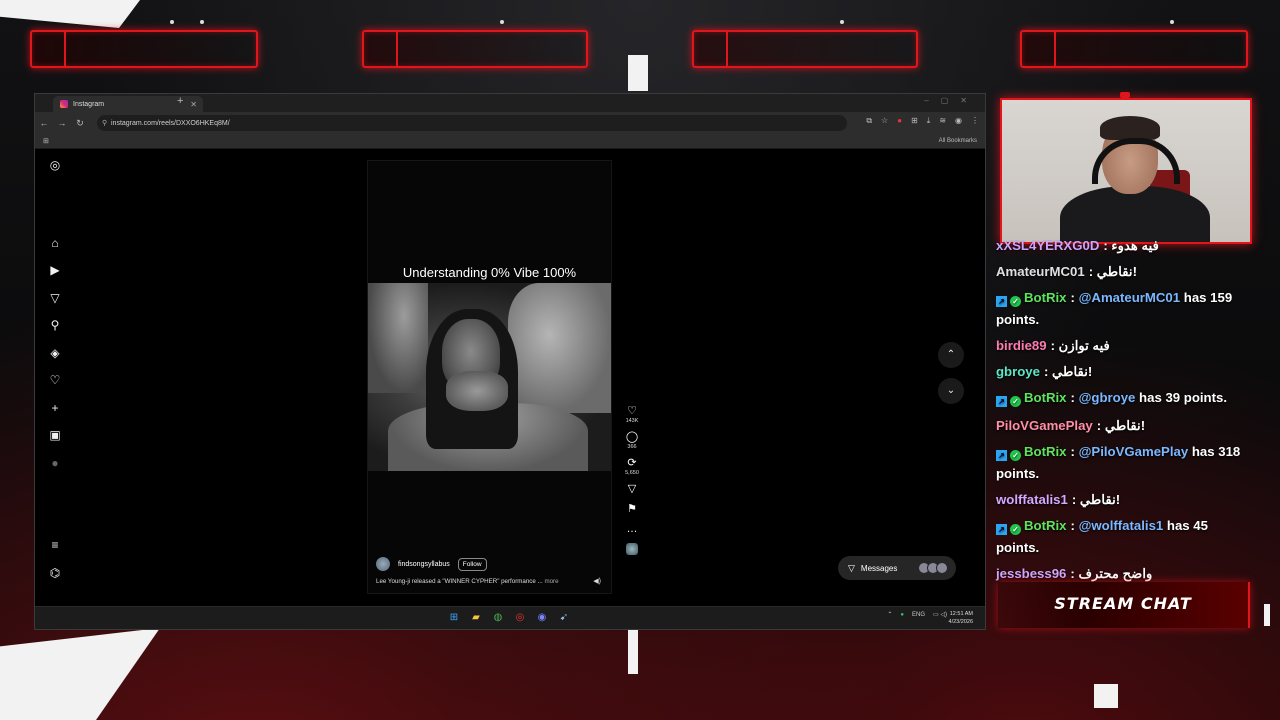 This screenshot has height=720, width=1280. I want to click on home-icon: ⌂, so click(55, 243).